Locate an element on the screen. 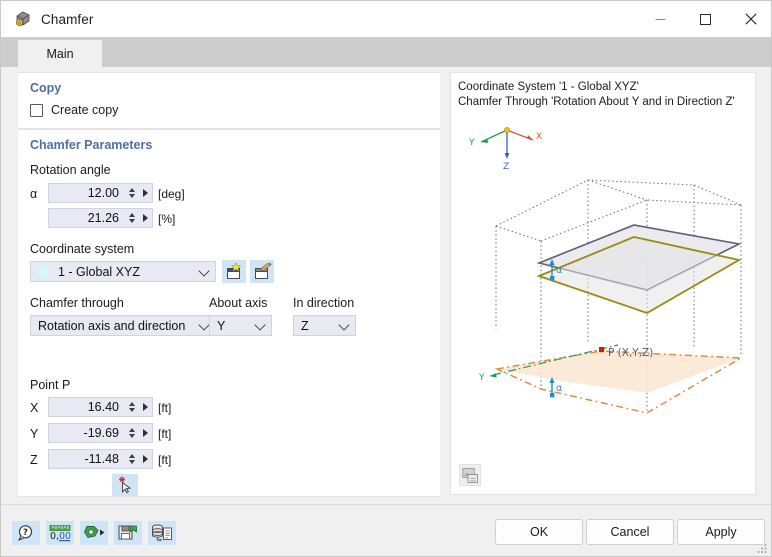 The image size is (772, 557). point-p-marker: P (X,Y,Z) is located at coordinates (626, 353).